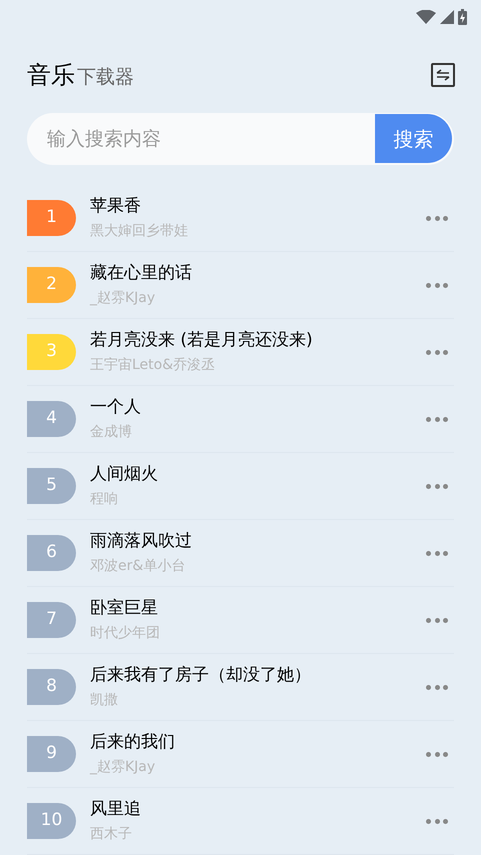 The image size is (481, 855). I want to click on battery-icon, so click(462, 16).